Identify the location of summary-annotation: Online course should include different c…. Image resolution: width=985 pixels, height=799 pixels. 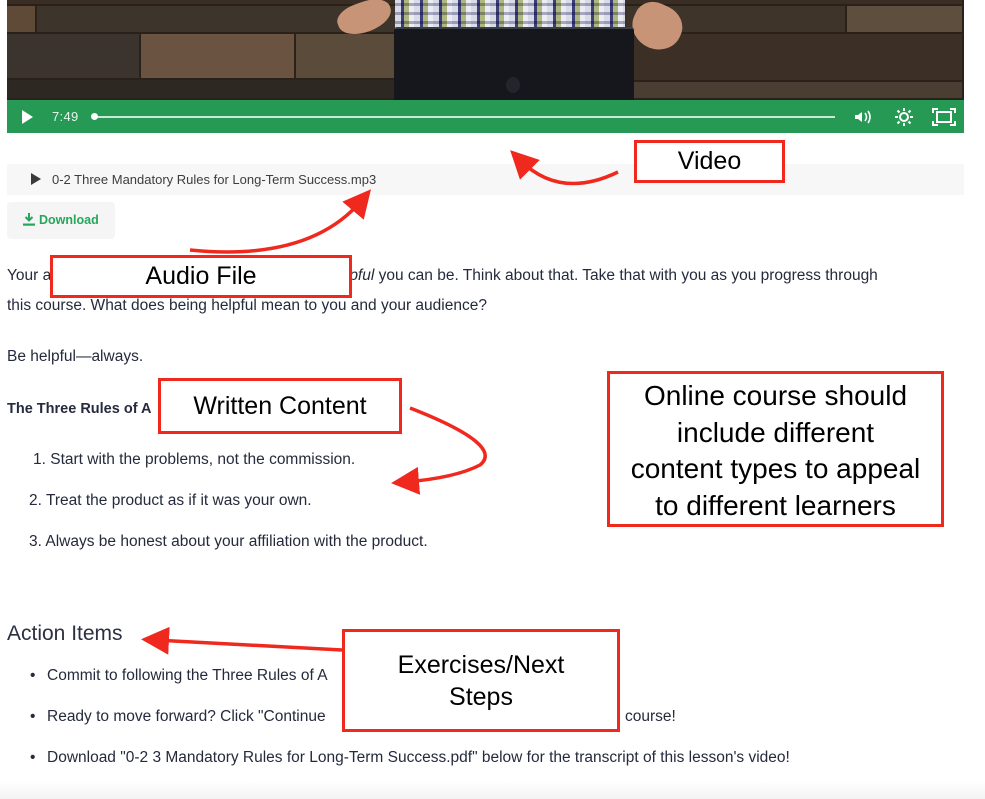
(775, 449).